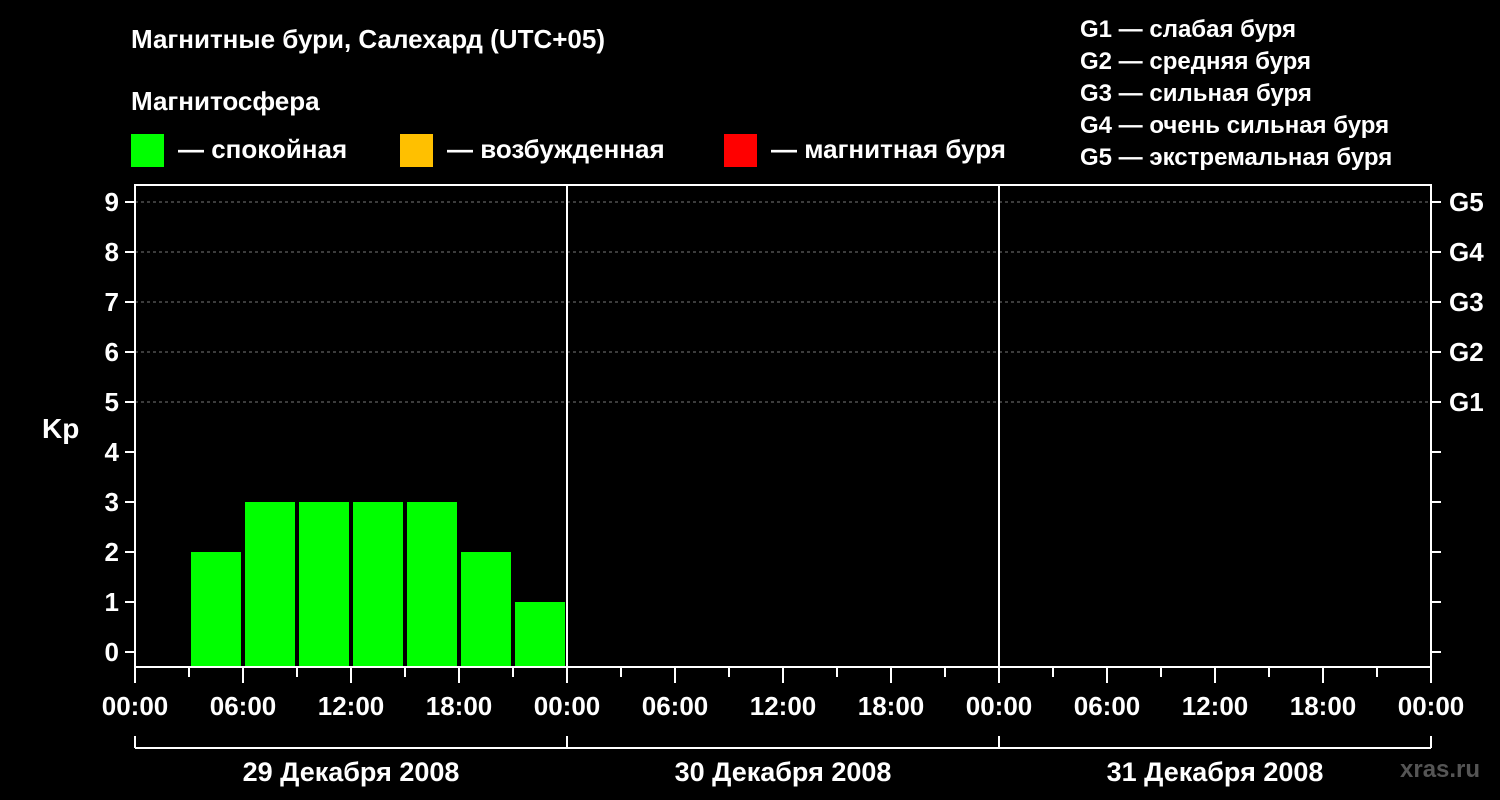 Image resolution: width=1500 pixels, height=800 pixels. Describe the element at coordinates (351, 772) in the screenshot. I see `day-label: 29 Декабря 2008` at that location.